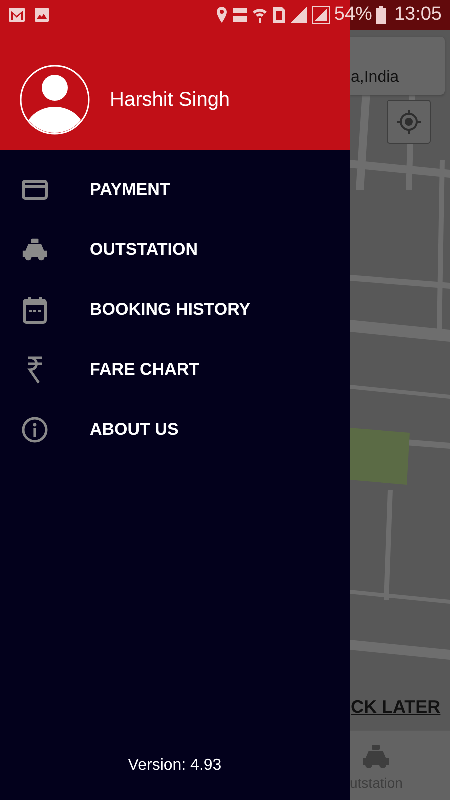 Image resolution: width=450 pixels, height=800 pixels. What do you see at coordinates (353, 15) in the screenshot?
I see `battery-percentage: 54%` at bounding box center [353, 15].